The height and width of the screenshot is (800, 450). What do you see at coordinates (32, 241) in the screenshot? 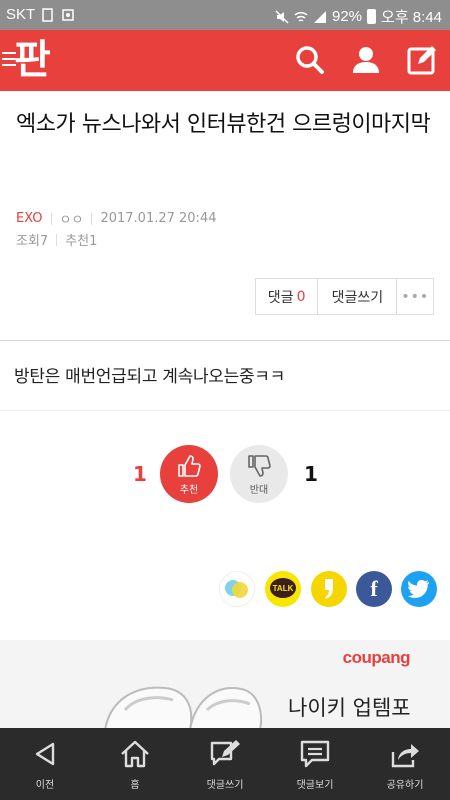
I see `view-count: 조회7` at bounding box center [32, 241].